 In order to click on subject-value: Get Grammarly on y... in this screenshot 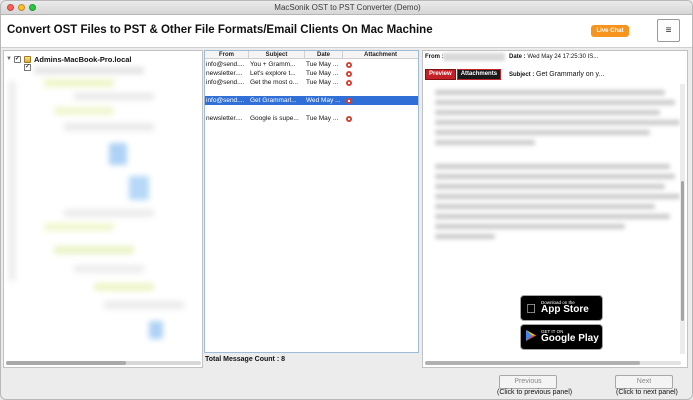, I will do `click(570, 74)`.